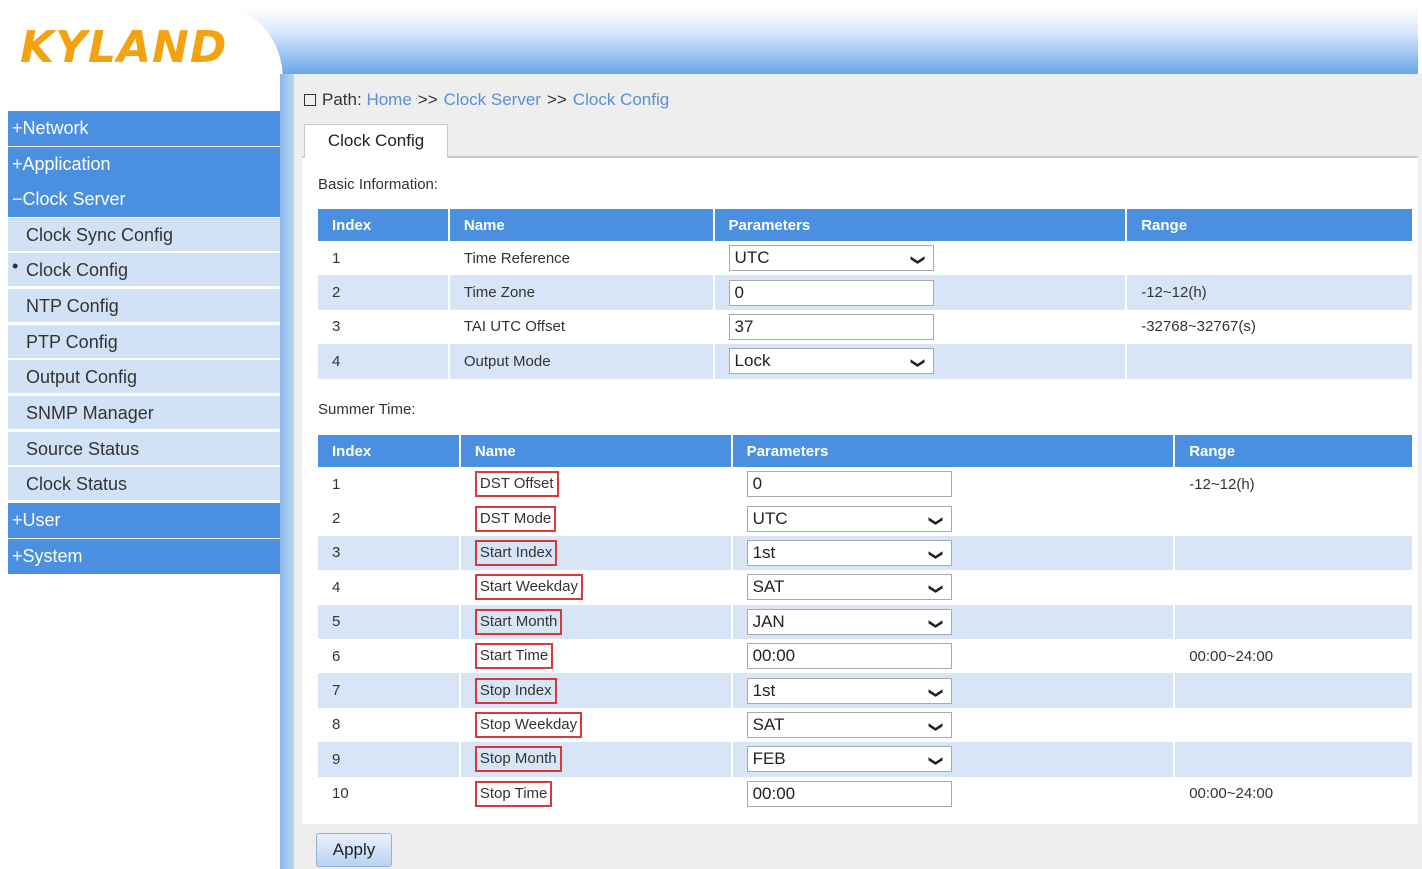 The width and height of the screenshot is (1422, 869). What do you see at coordinates (849, 690) in the screenshot?
I see `stop-index-select: 1st ❯` at bounding box center [849, 690].